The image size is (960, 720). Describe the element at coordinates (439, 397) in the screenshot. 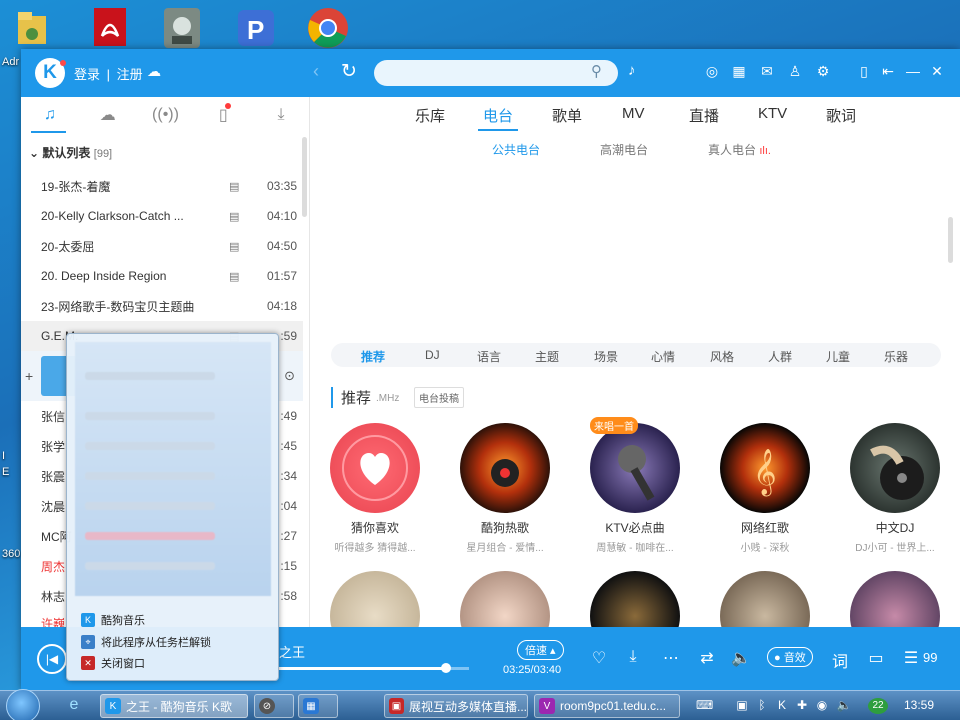

I see `submit-station-button: 电台投稿` at that location.